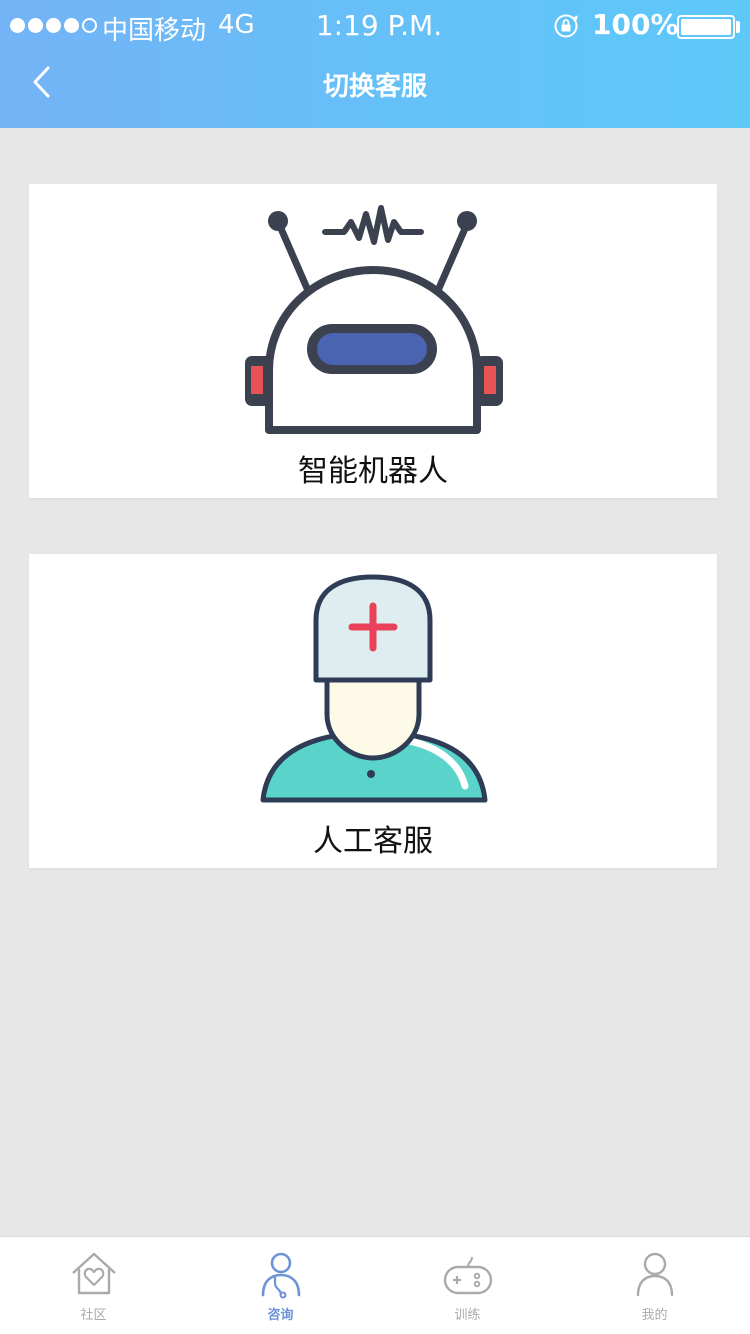 The image size is (750, 1334). Describe the element at coordinates (375, 64) in the screenshot. I see `nav-header: 中国移动 4G 1:19 P.M. 100% 切换客服` at that location.